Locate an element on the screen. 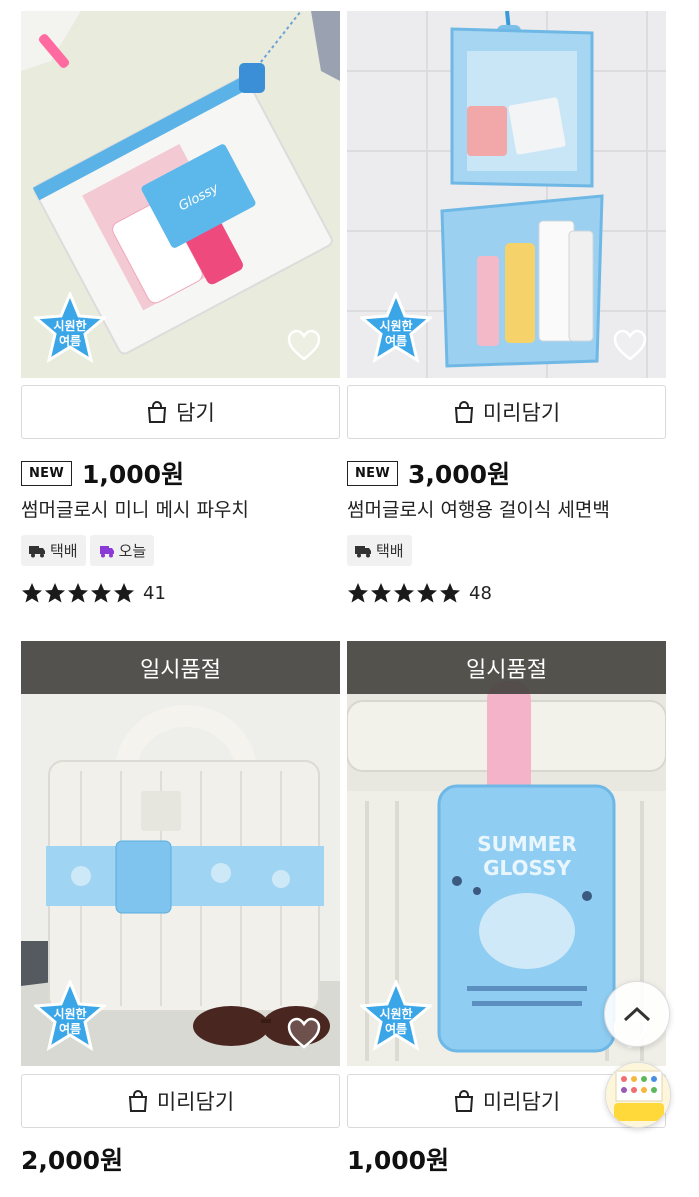  product-name: 썸머글로시 미니 메시 파우치 is located at coordinates (135, 508).